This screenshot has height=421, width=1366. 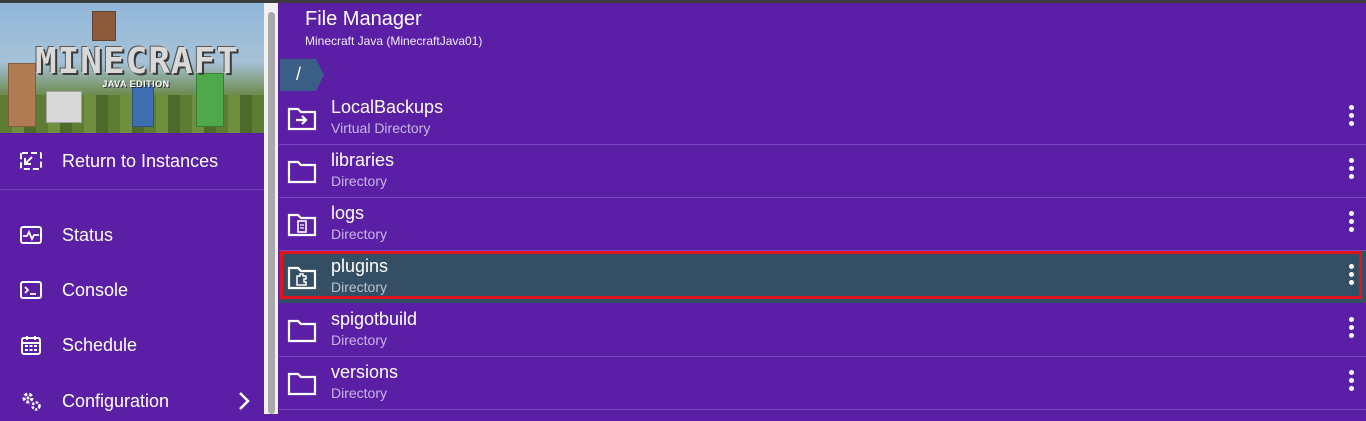 I want to click on minecraft-banner-image: MINECRAFT JAVA EDITION, so click(x=133, y=68).